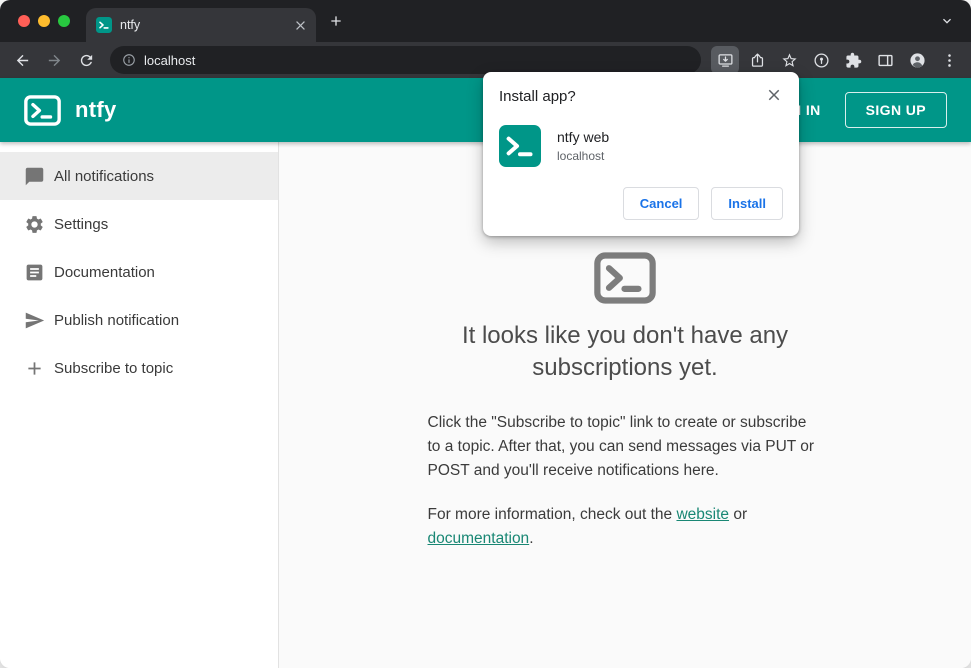 This screenshot has width=971, height=668. Describe the element at coordinates (757, 60) in the screenshot. I see `share-button` at that location.